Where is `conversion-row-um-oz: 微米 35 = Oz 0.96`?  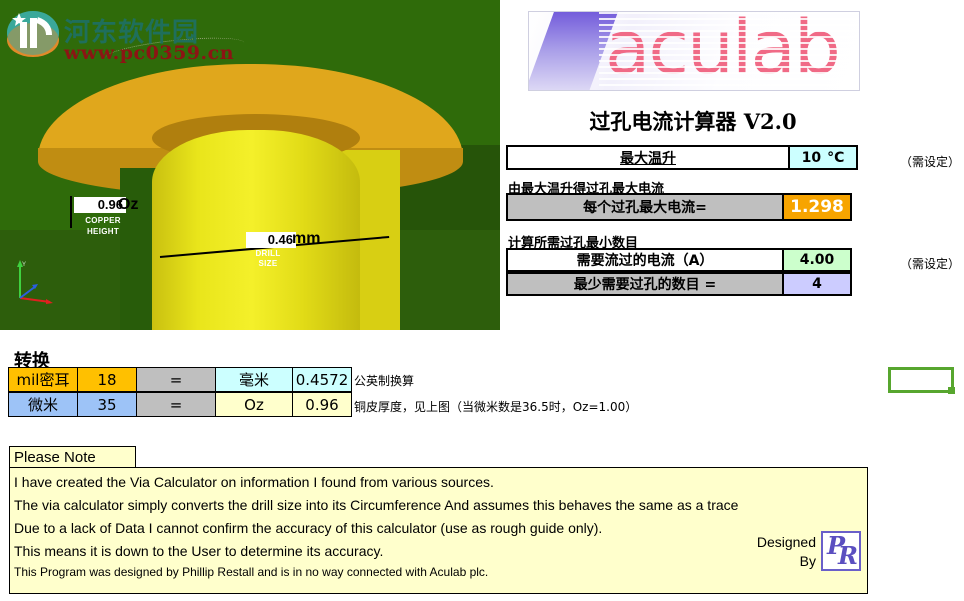
conversion-row-um-oz: 微米 35 = Oz 0.96 is located at coordinates (180, 404).